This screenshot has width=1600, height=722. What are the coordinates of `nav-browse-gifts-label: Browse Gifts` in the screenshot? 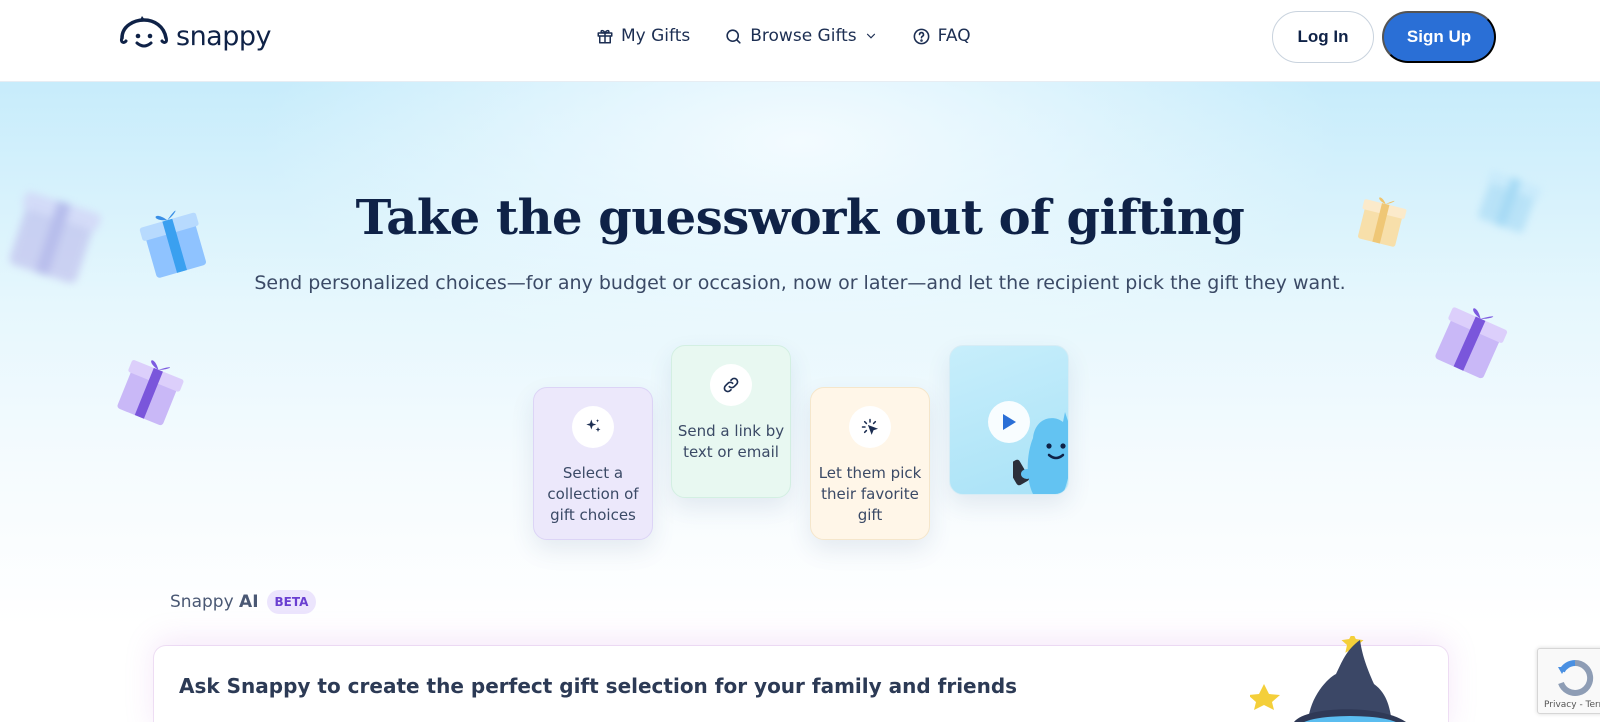 It's located at (803, 36).